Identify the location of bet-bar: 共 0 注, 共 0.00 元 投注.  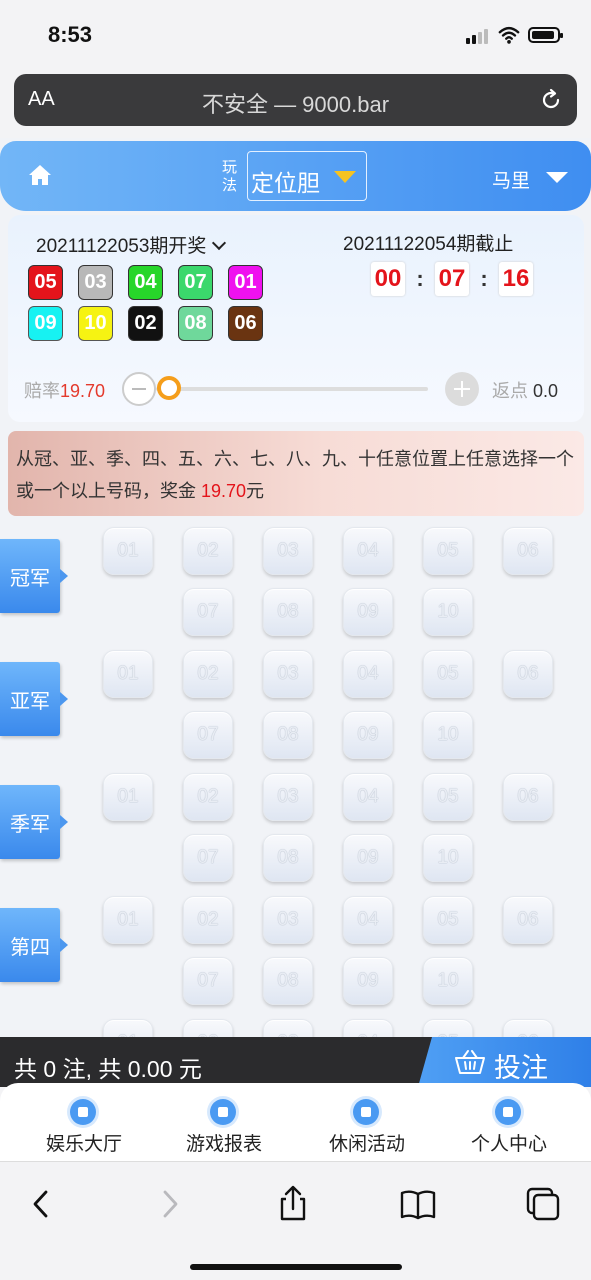
(295, 1062).